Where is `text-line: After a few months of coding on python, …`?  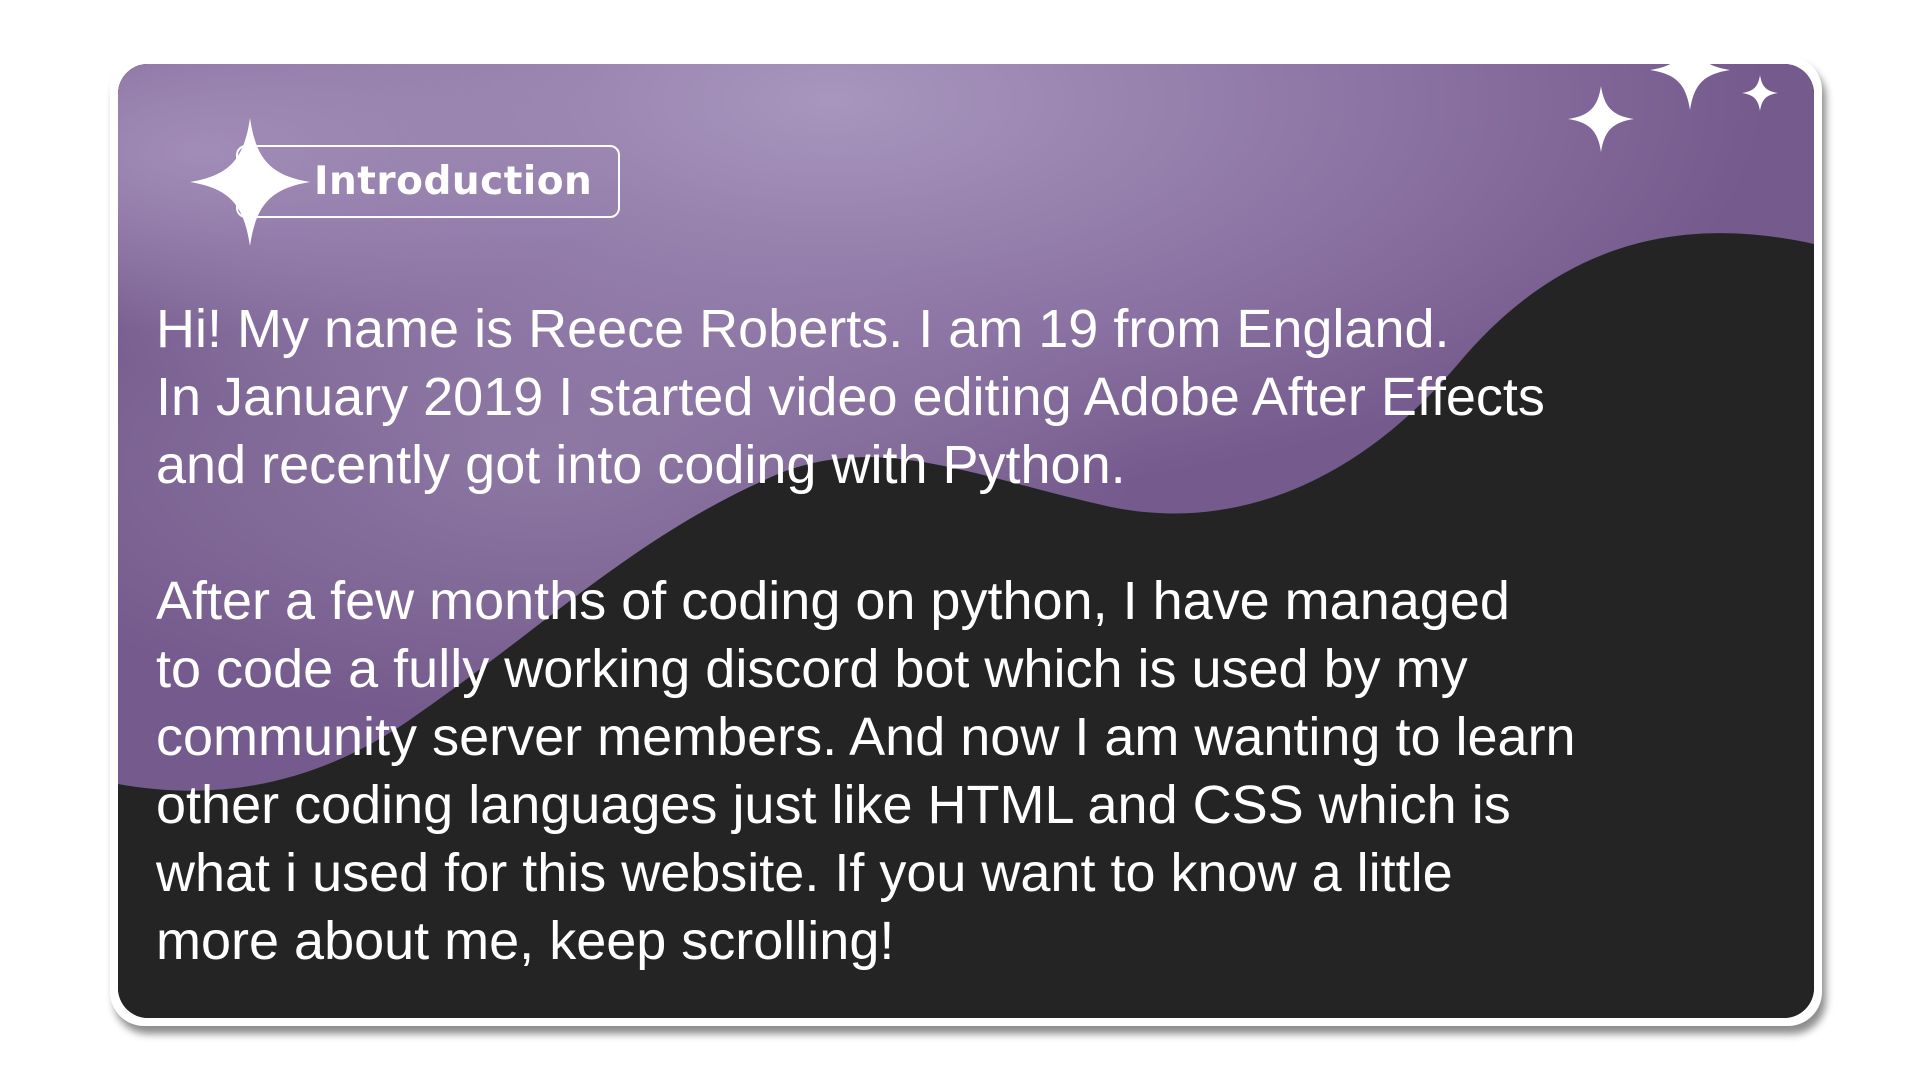 text-line: After a few months of coding on python, … is located at coordinates (833, 601).